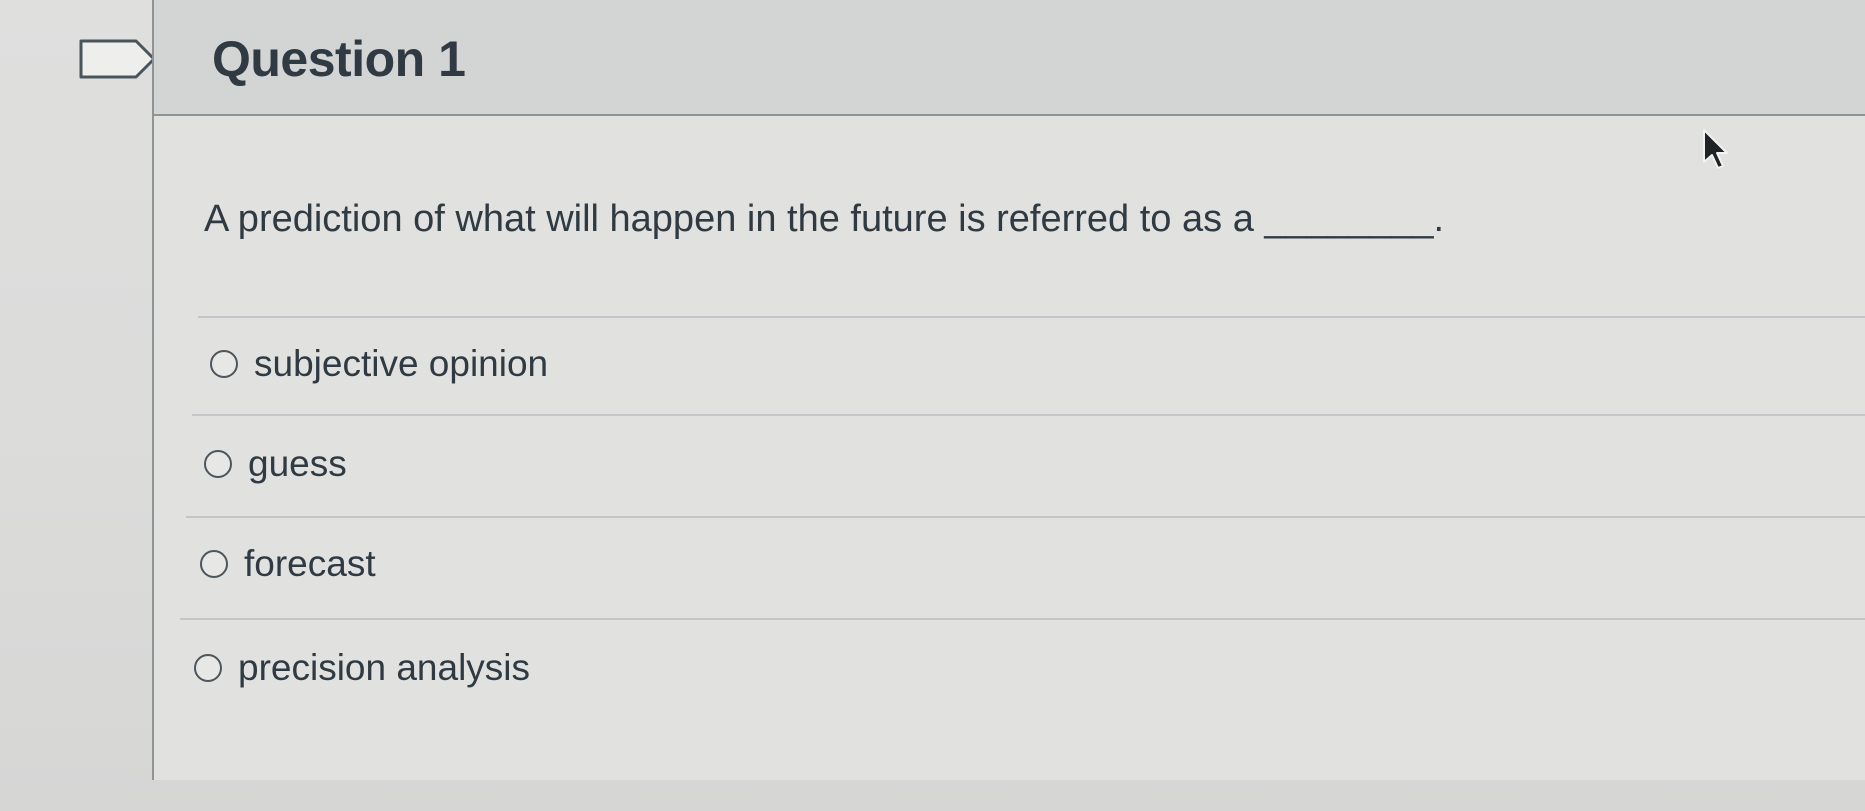  I want to click on answer-label: guess, so click(297, 463).